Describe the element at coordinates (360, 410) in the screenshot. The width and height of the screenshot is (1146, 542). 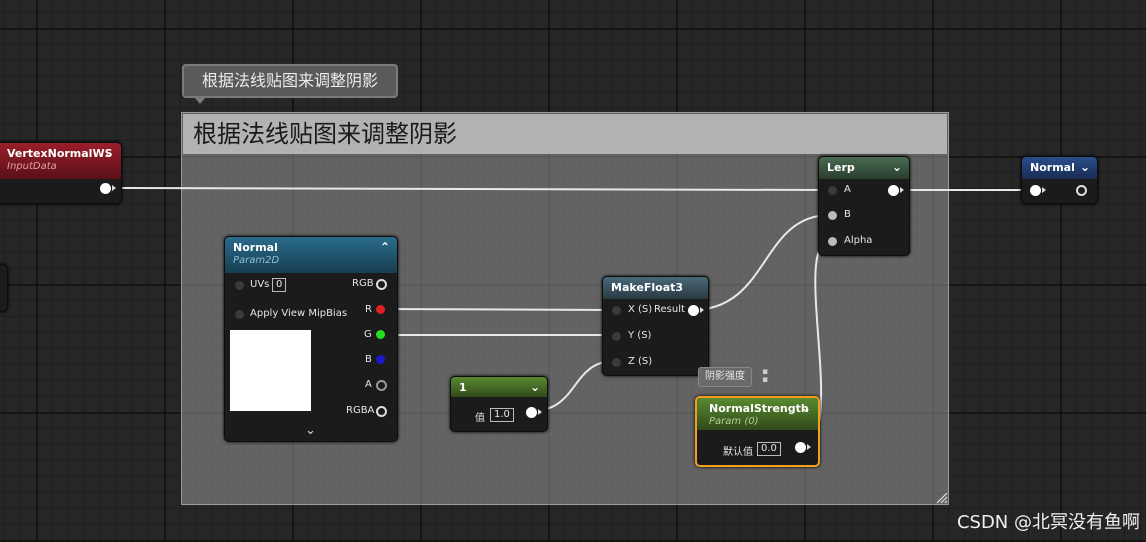
I see `rgba-label: RGBA` at that location.